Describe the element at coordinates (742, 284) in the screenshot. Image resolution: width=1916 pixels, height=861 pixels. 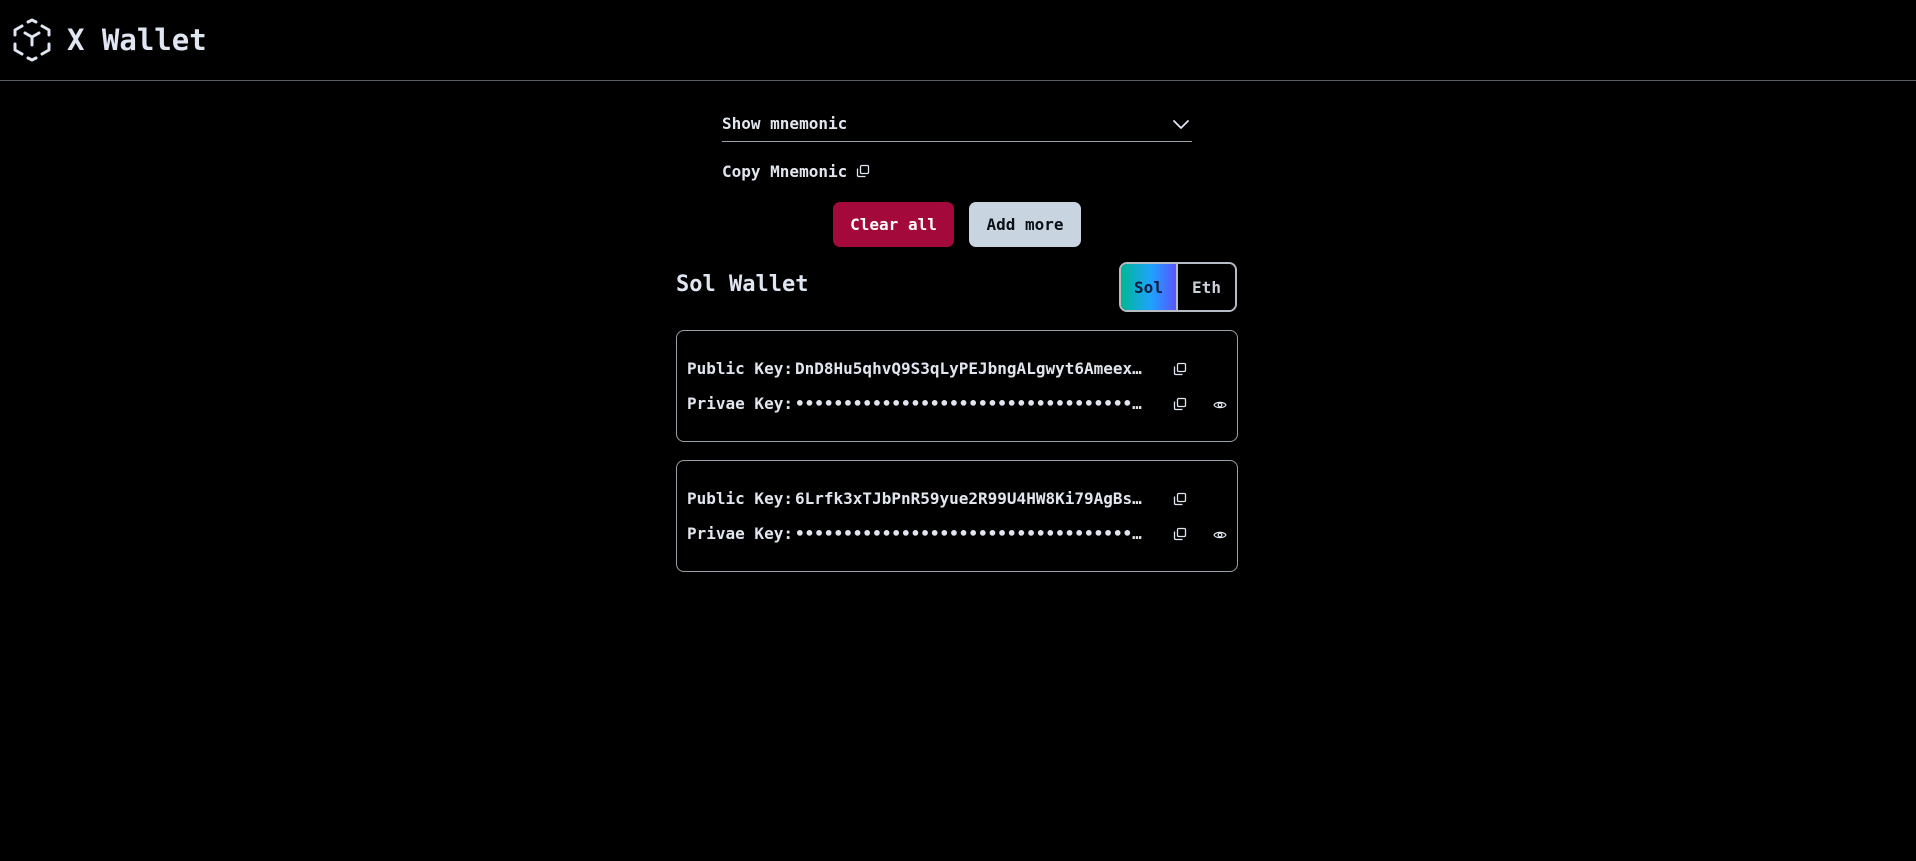
I see `wallet-heading: Sol Wallet` at that location.